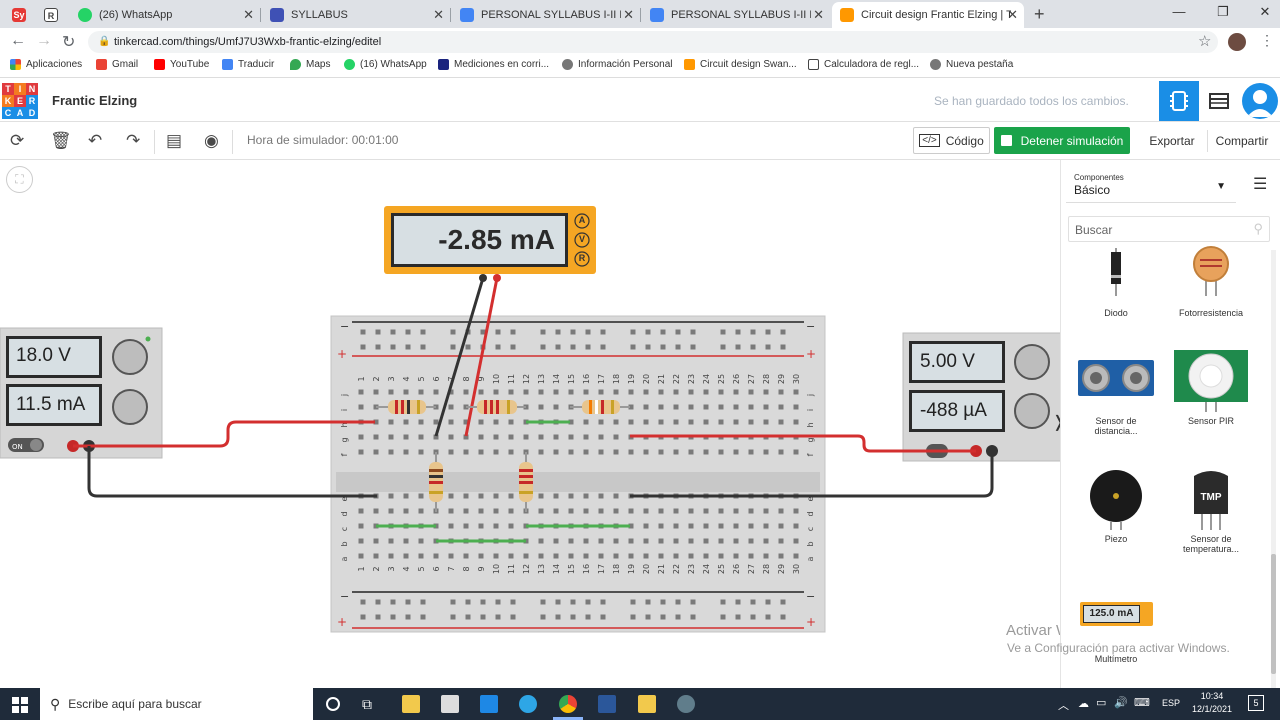  I want to click on cortana-icon, so click(333, 704).